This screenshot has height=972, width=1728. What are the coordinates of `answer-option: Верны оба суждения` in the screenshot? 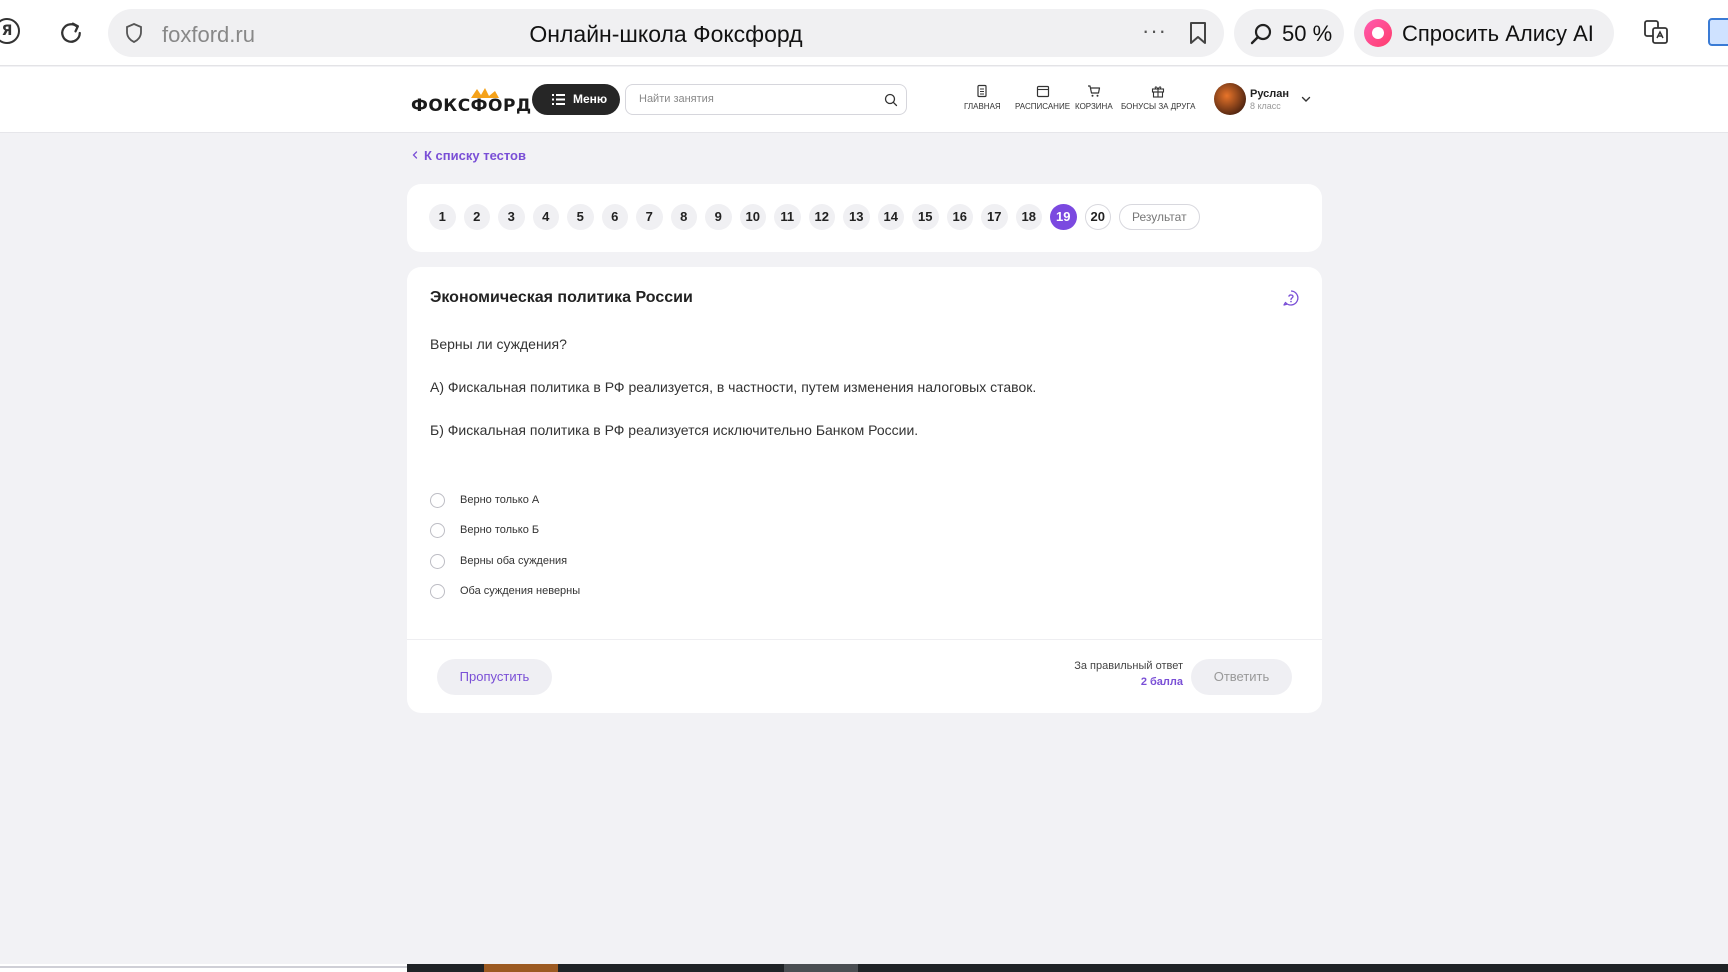 It's located at (498, 561).